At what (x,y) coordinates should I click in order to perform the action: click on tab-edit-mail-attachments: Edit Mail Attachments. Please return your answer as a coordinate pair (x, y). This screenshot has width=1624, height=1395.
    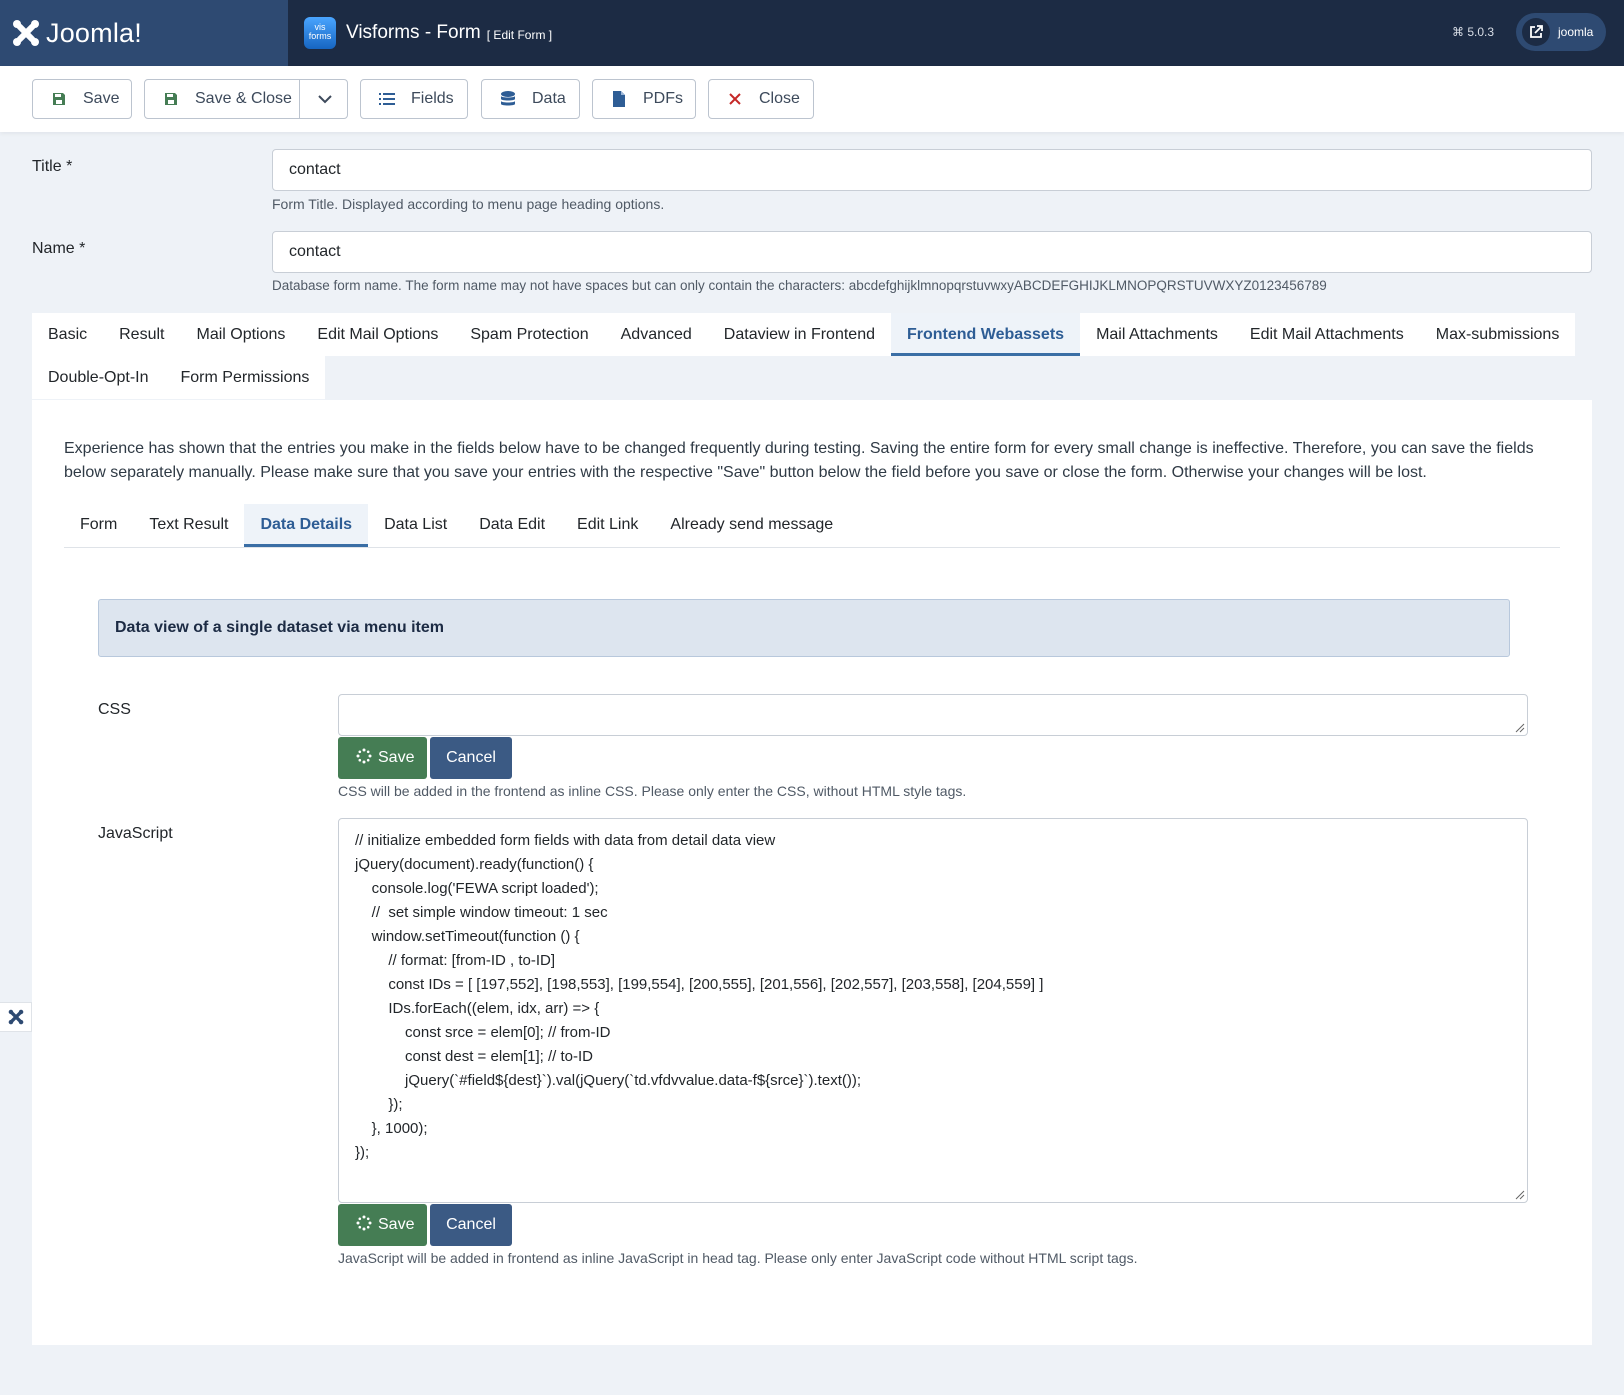
    Looking at the image, I should click on (1326, 334).